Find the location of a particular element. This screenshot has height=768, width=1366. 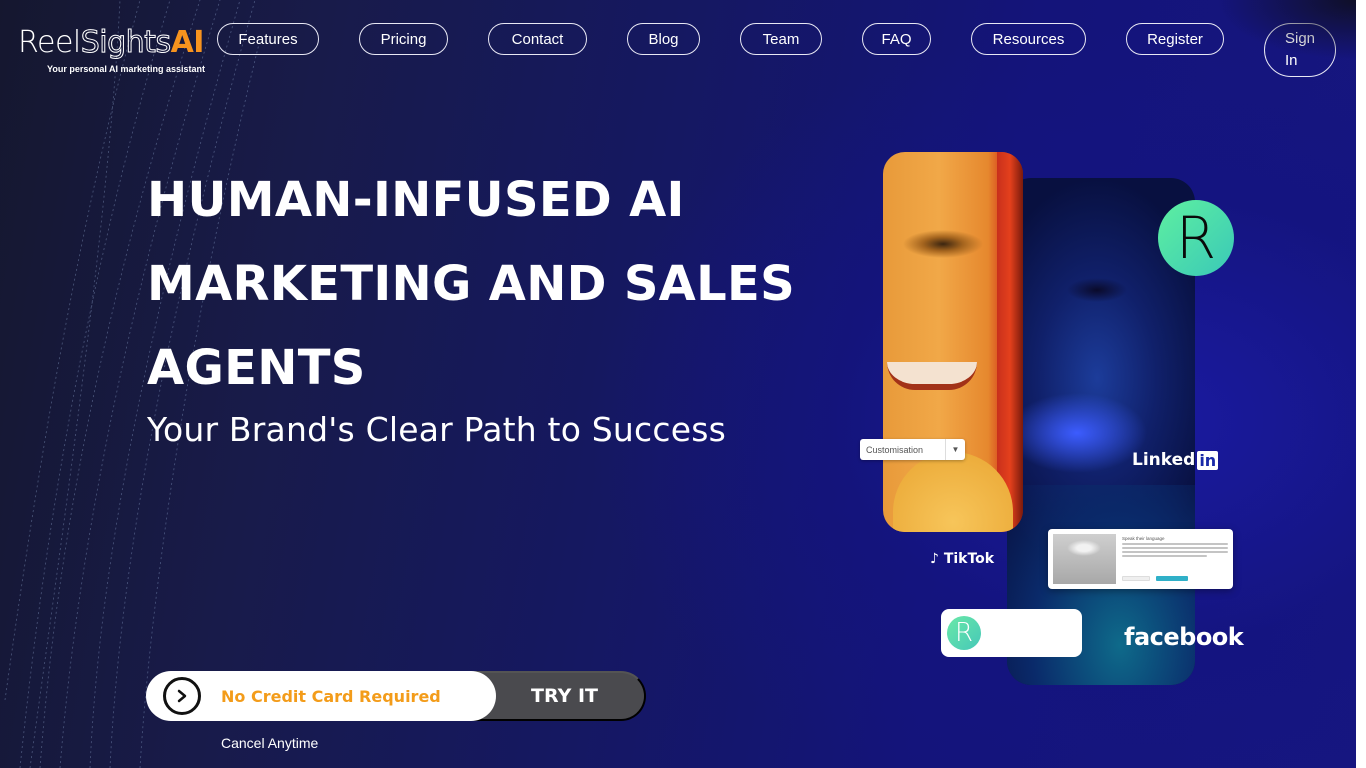

world-map-image is located at coordinates (1084, 559).